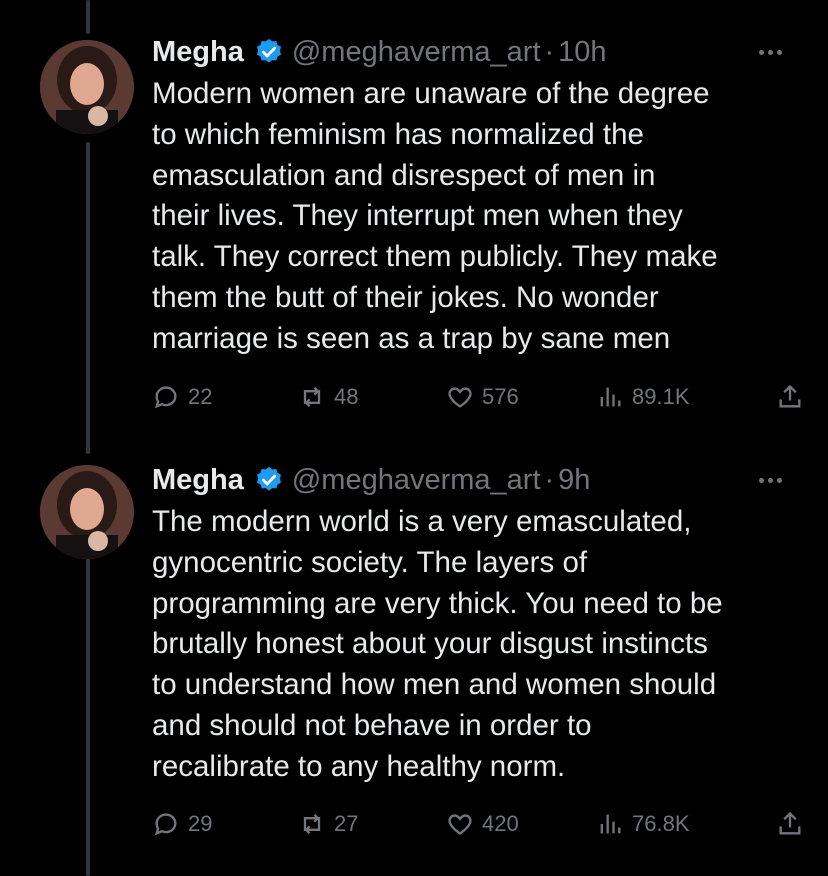 Image resolution: width=828 pixels, height=876 pixels. What do you see at coordinates (661, 823) in the screenshot?
I see `views-count: 76.8K` at bounding box center [661, 823].